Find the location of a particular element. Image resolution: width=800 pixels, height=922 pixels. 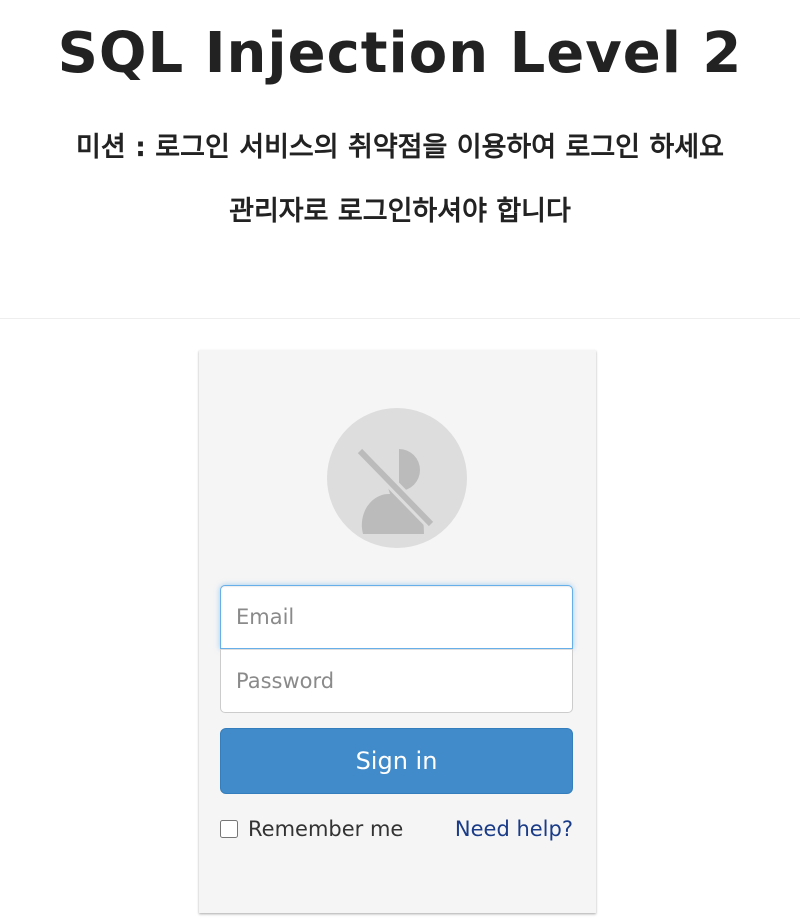

need-help-link: Need help? is located at coordinates (514, 829).